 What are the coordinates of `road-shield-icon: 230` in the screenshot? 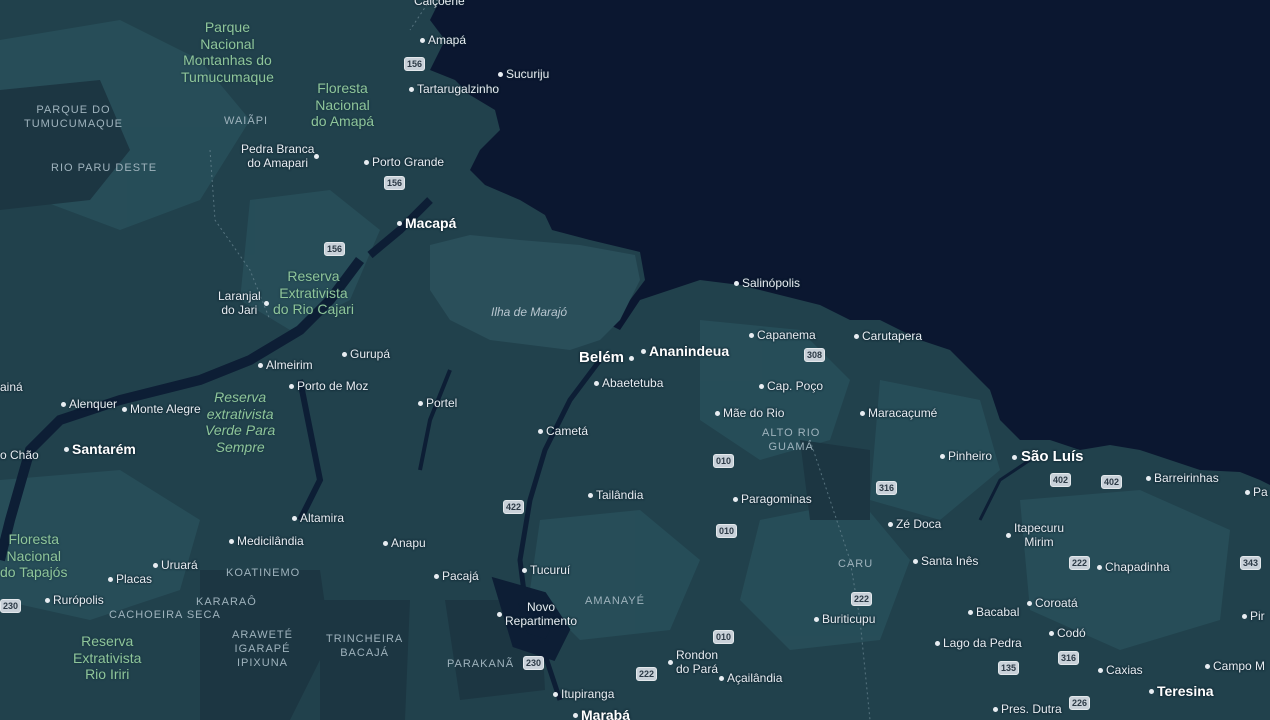 It's located at (534, 663).